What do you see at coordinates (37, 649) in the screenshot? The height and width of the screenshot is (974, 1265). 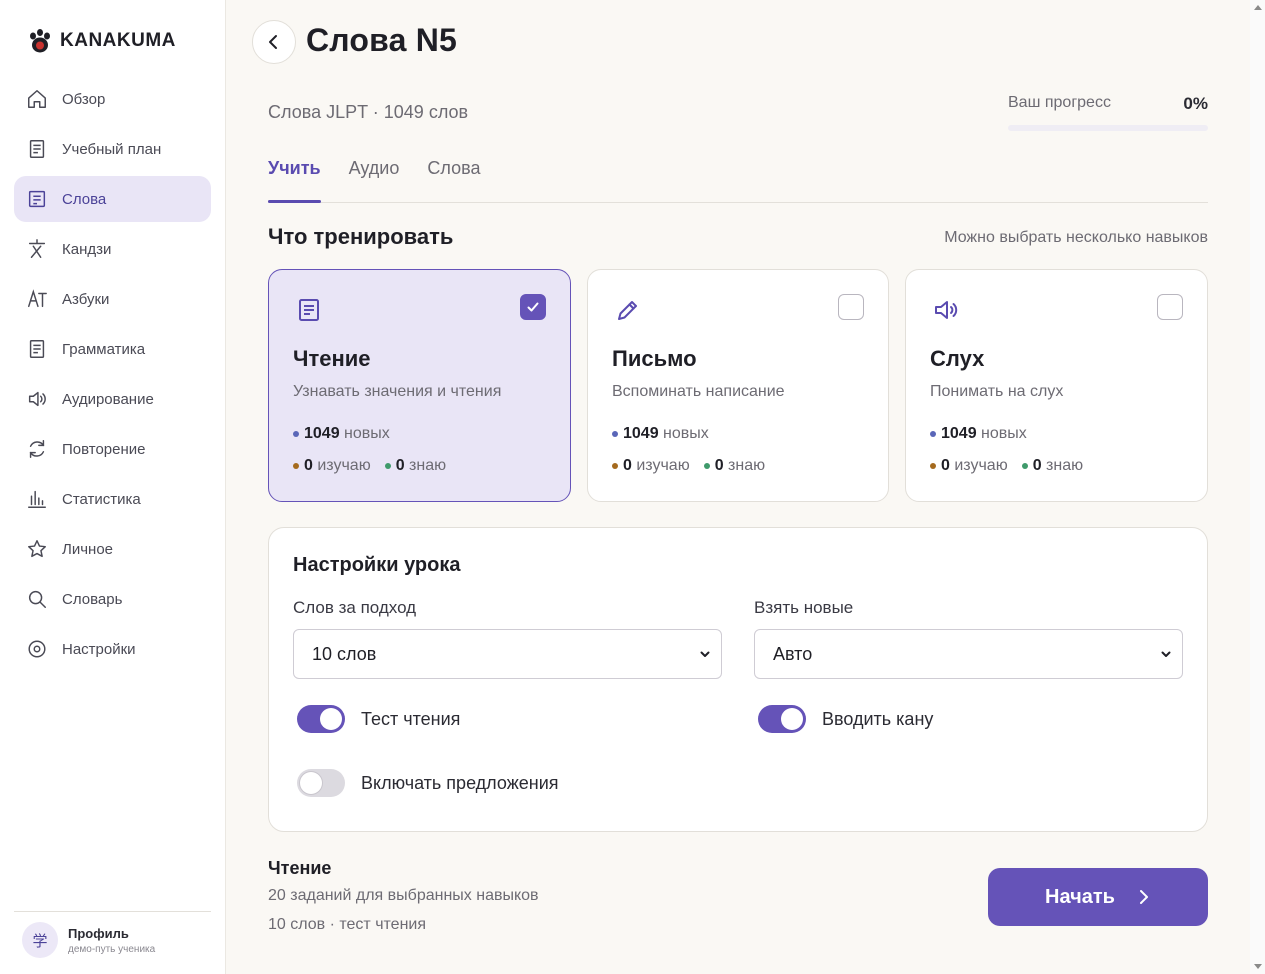 I see `gear-icon` at bounding box center [37, 649].